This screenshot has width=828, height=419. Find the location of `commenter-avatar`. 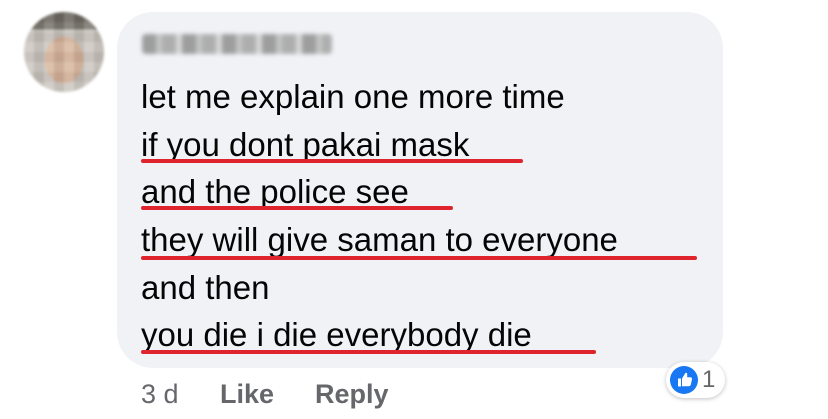

commenter-avatar is located at coordinates (64, 52).